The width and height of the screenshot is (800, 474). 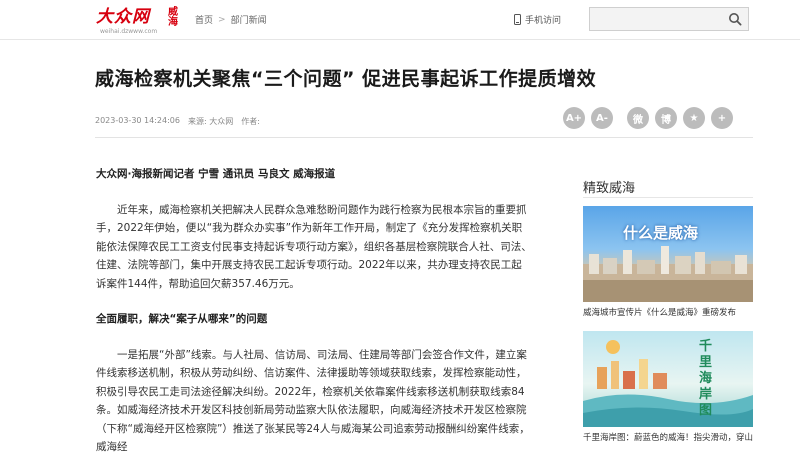 I want to click on article-subheading: 全面履职，解决“案子从哪来”的问题, so click(x=182, y=319).